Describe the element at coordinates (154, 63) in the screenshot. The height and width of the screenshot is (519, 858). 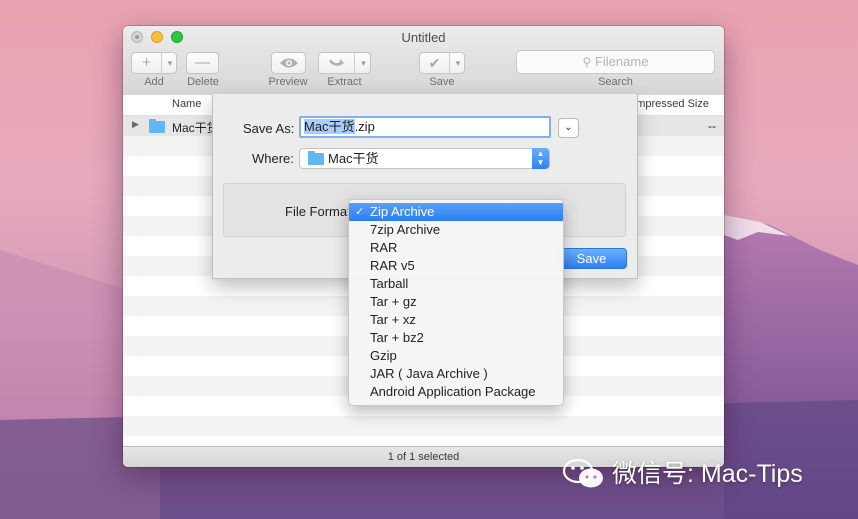
I see `add-button: + ▾` at that location.